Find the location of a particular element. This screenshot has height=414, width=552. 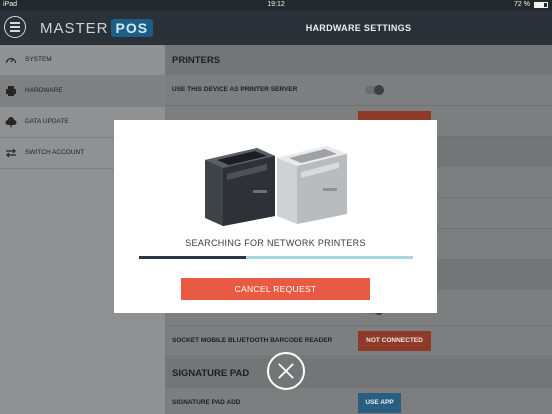

setting-label: USE THIS DEVICE AS PRINTER SERVER is located at coordinates (235, 89).